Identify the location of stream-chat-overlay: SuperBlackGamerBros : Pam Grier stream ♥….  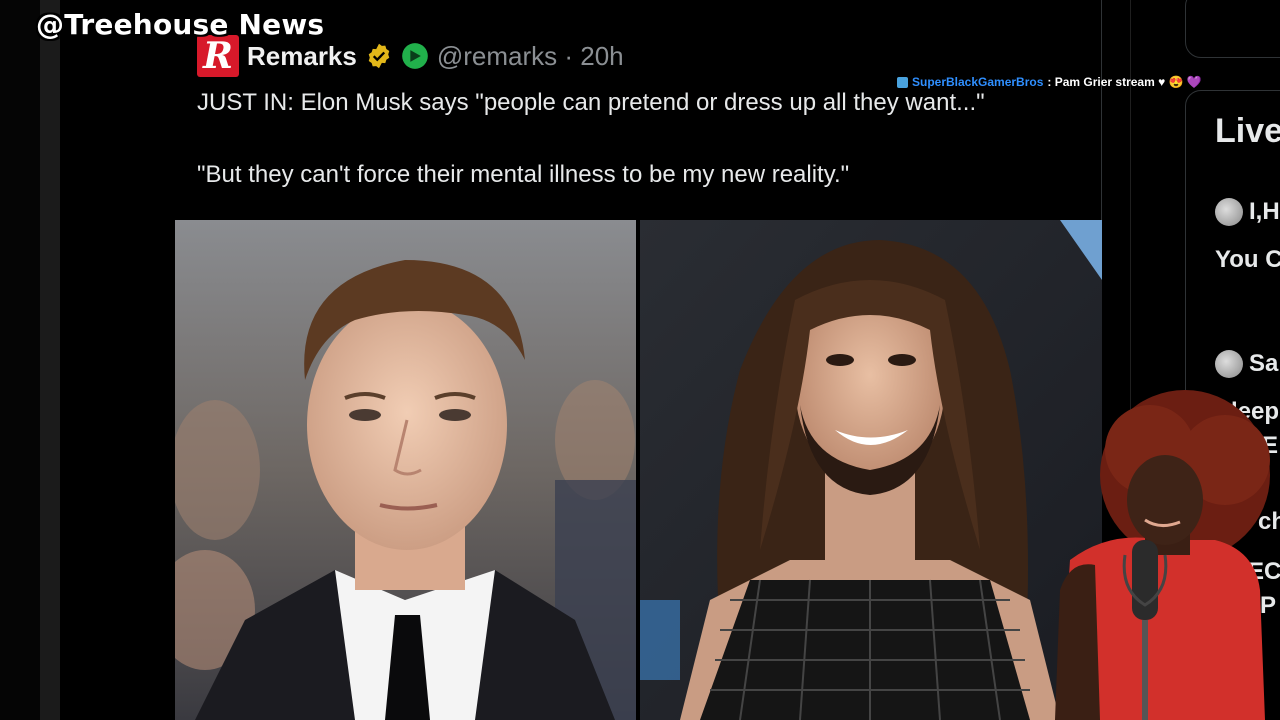
(1049, 82).